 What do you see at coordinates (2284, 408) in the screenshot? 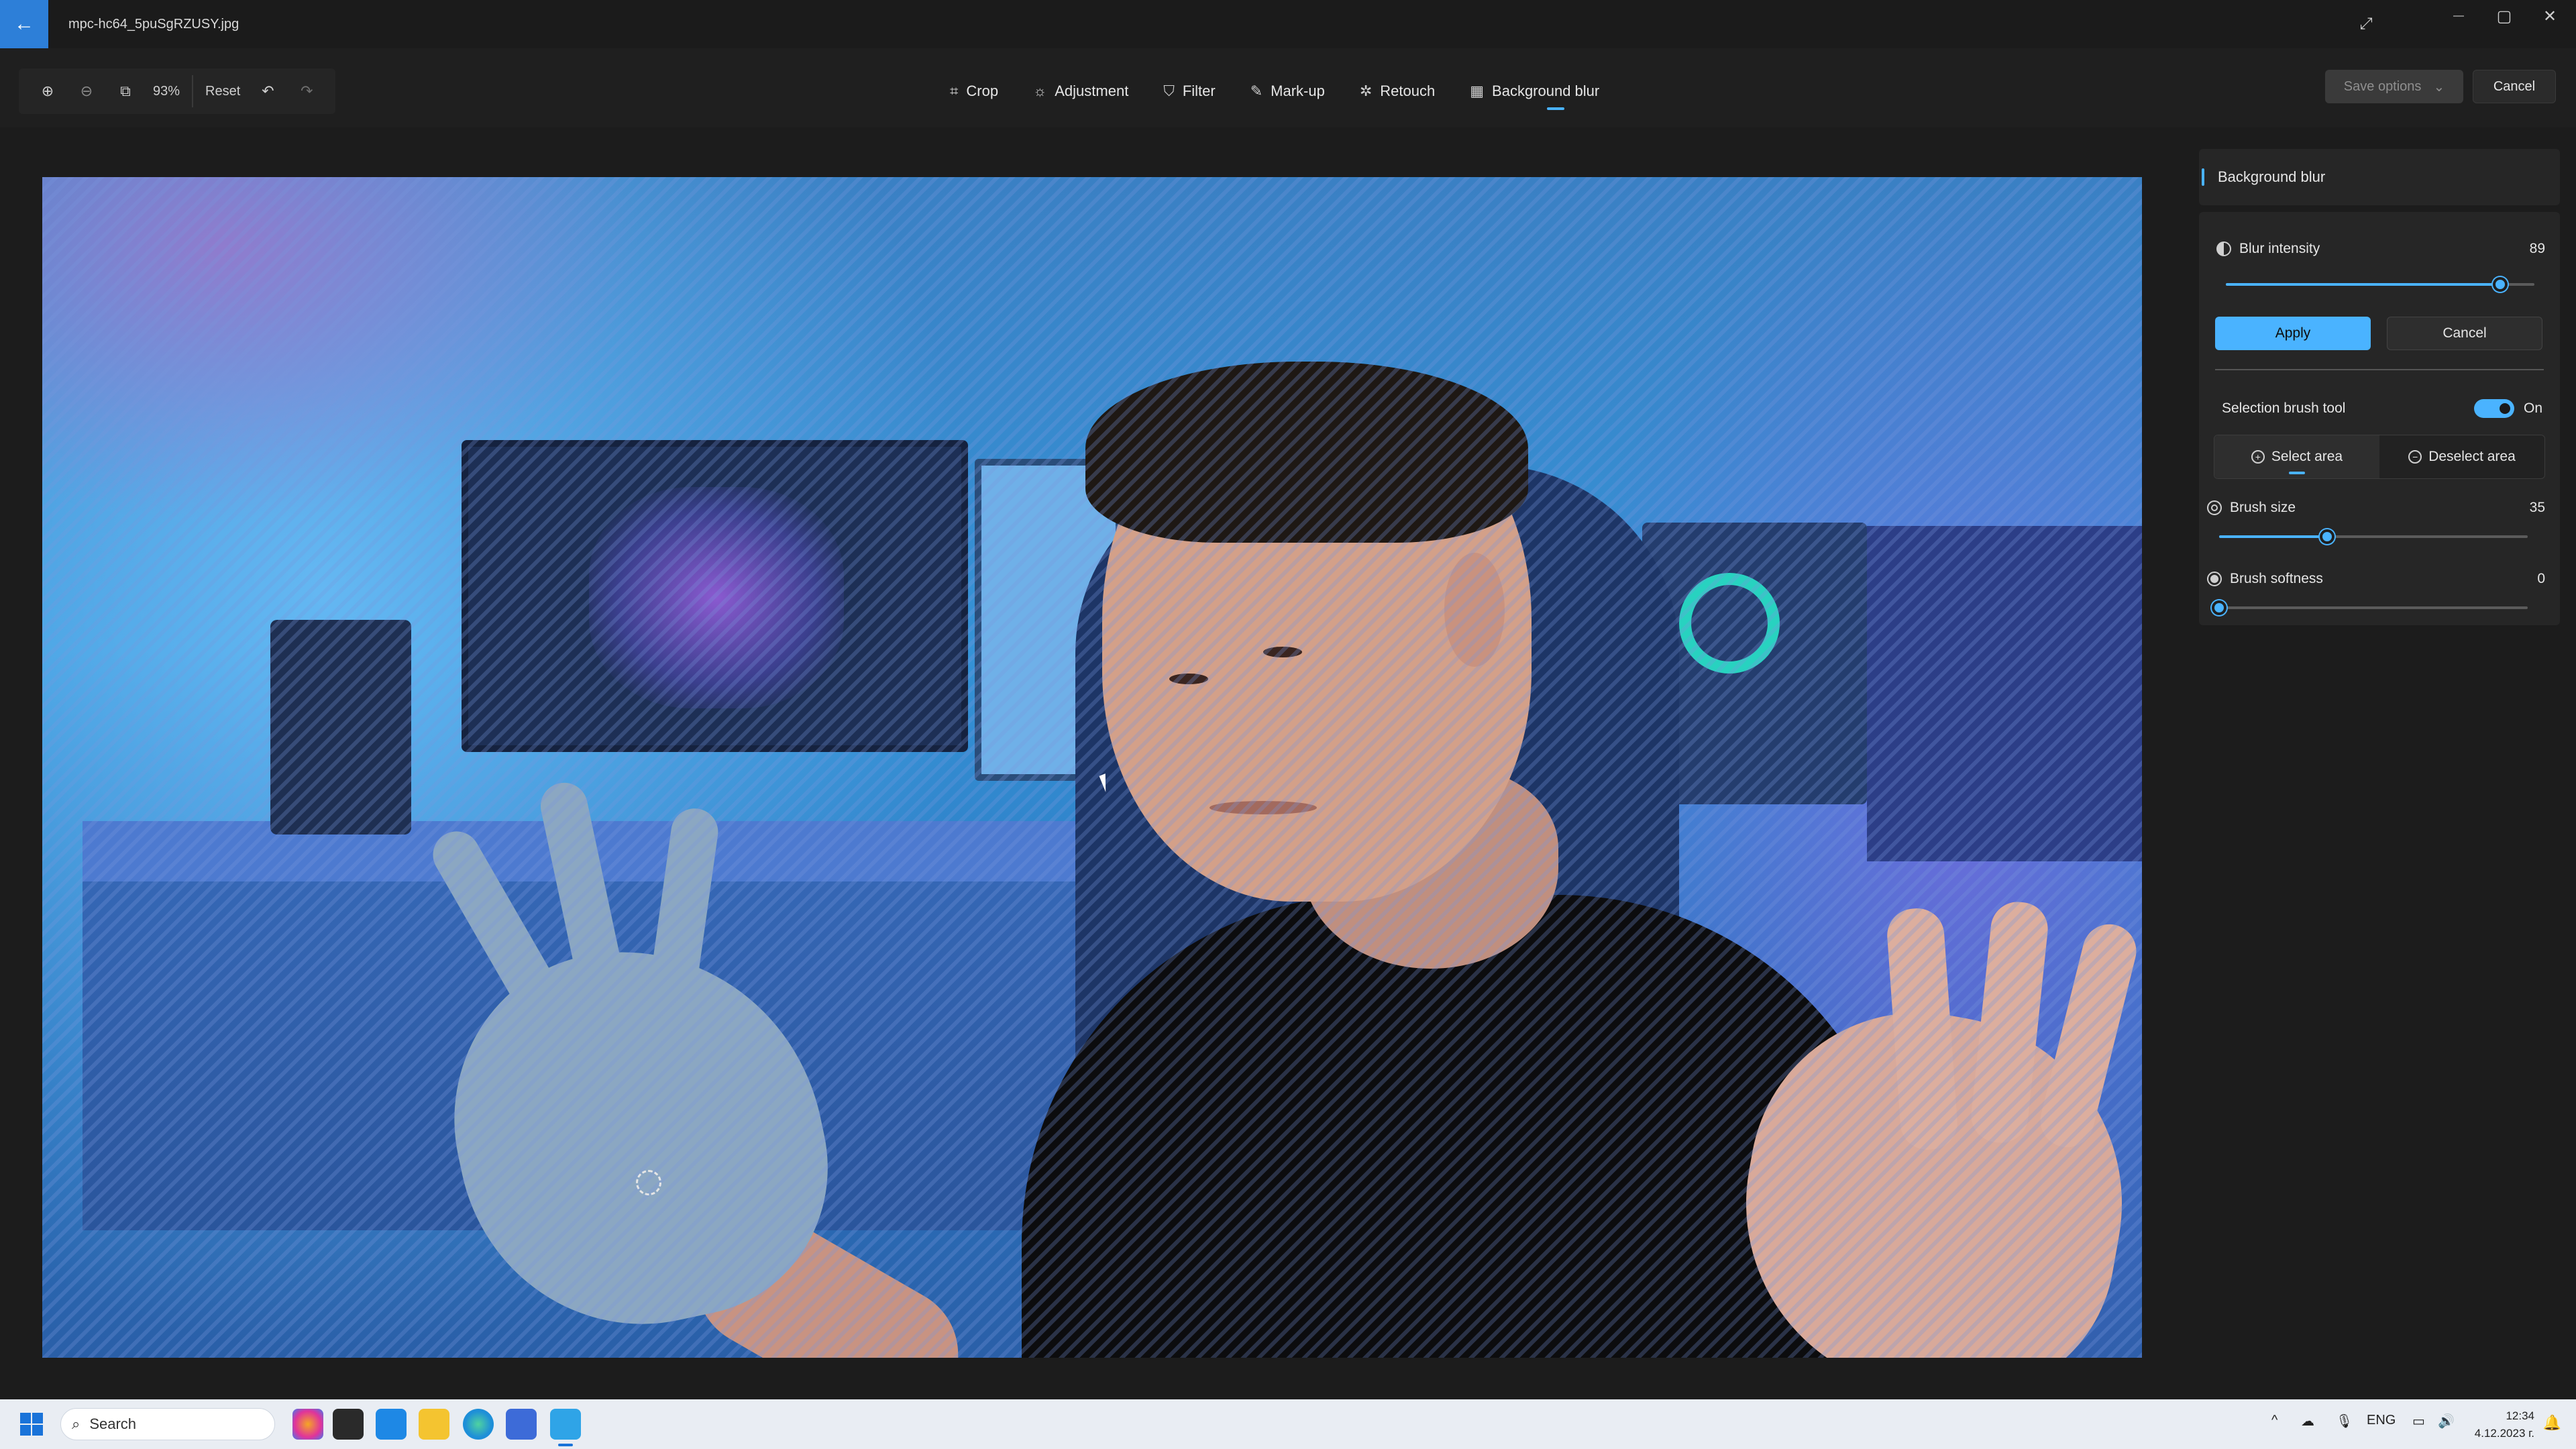
I see `selection-brush-label: Selection brush tool` at bounding box center [2284, 408].